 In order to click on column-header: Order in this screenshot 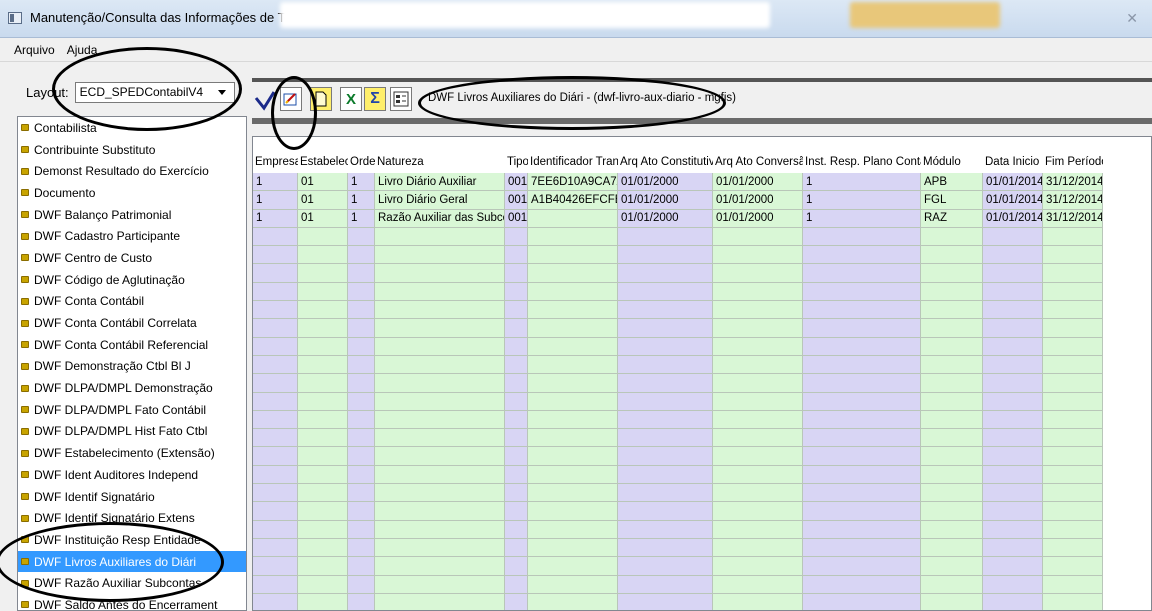, I will do `click(361, 162)`.